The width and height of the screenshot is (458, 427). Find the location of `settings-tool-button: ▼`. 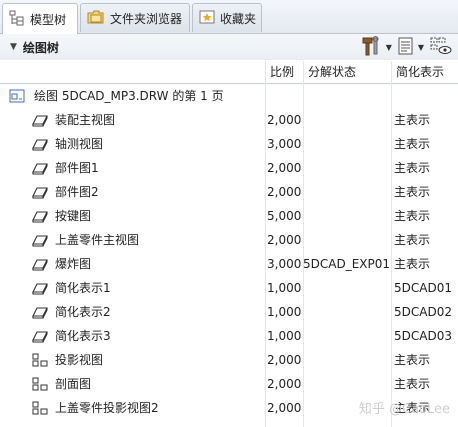

settings-tool-button: ▼ is located at coordinates (376, 47).